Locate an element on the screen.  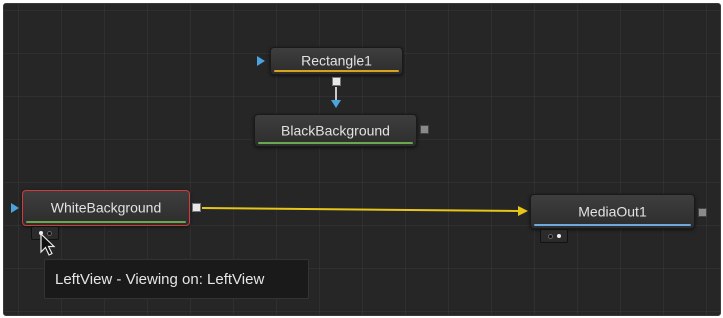
node-label: Rectangle1 is located at coordinates (336, 60).